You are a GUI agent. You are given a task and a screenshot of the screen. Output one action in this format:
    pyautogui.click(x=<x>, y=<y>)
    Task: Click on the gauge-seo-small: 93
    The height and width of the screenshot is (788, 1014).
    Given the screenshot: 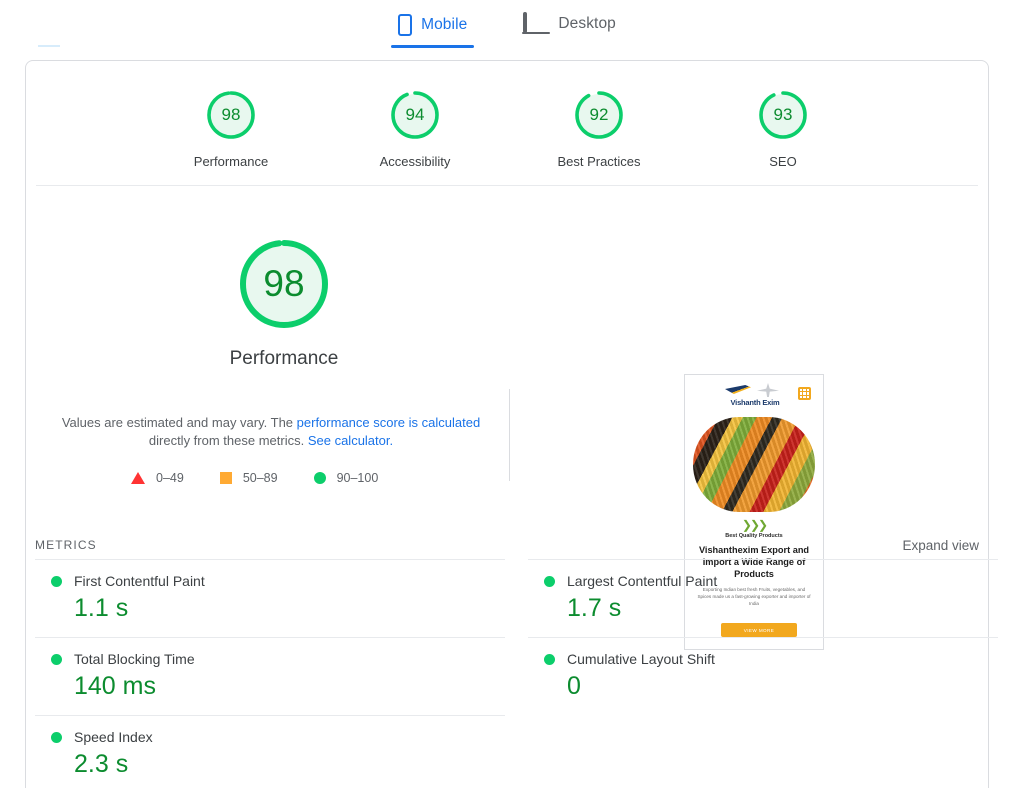 What is the action you would take?
    pyautogui.click(x=783, y=115)
    